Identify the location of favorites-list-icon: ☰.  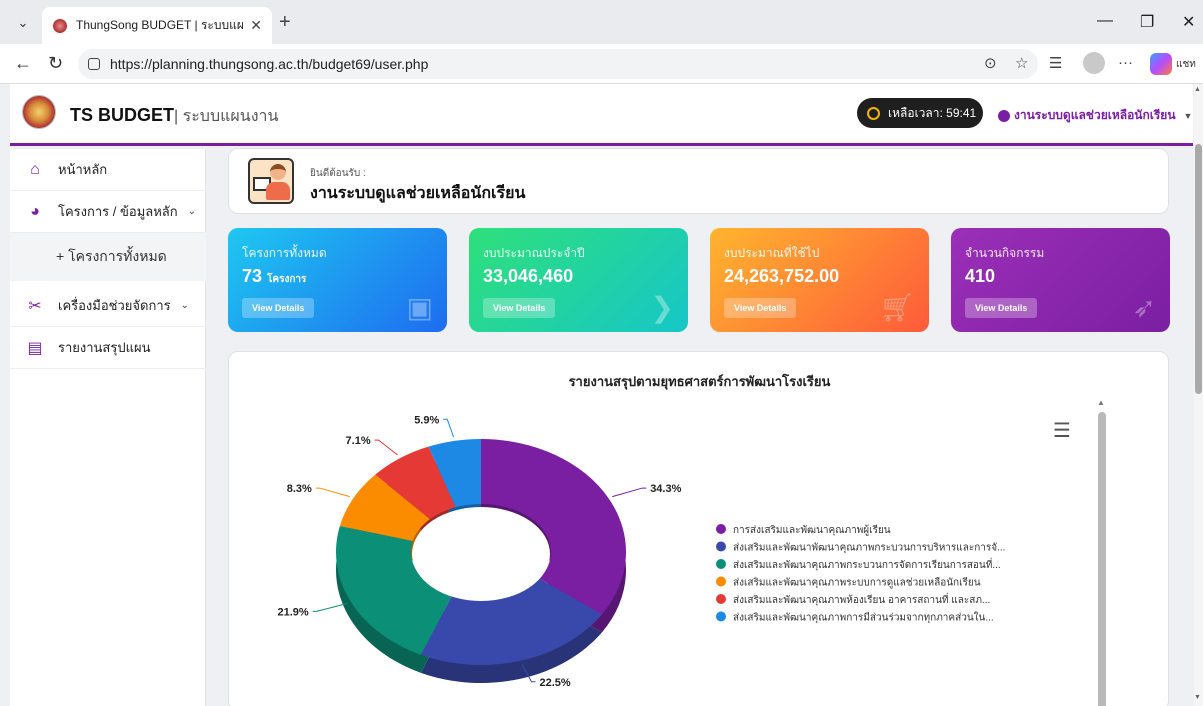
(1055, 63).